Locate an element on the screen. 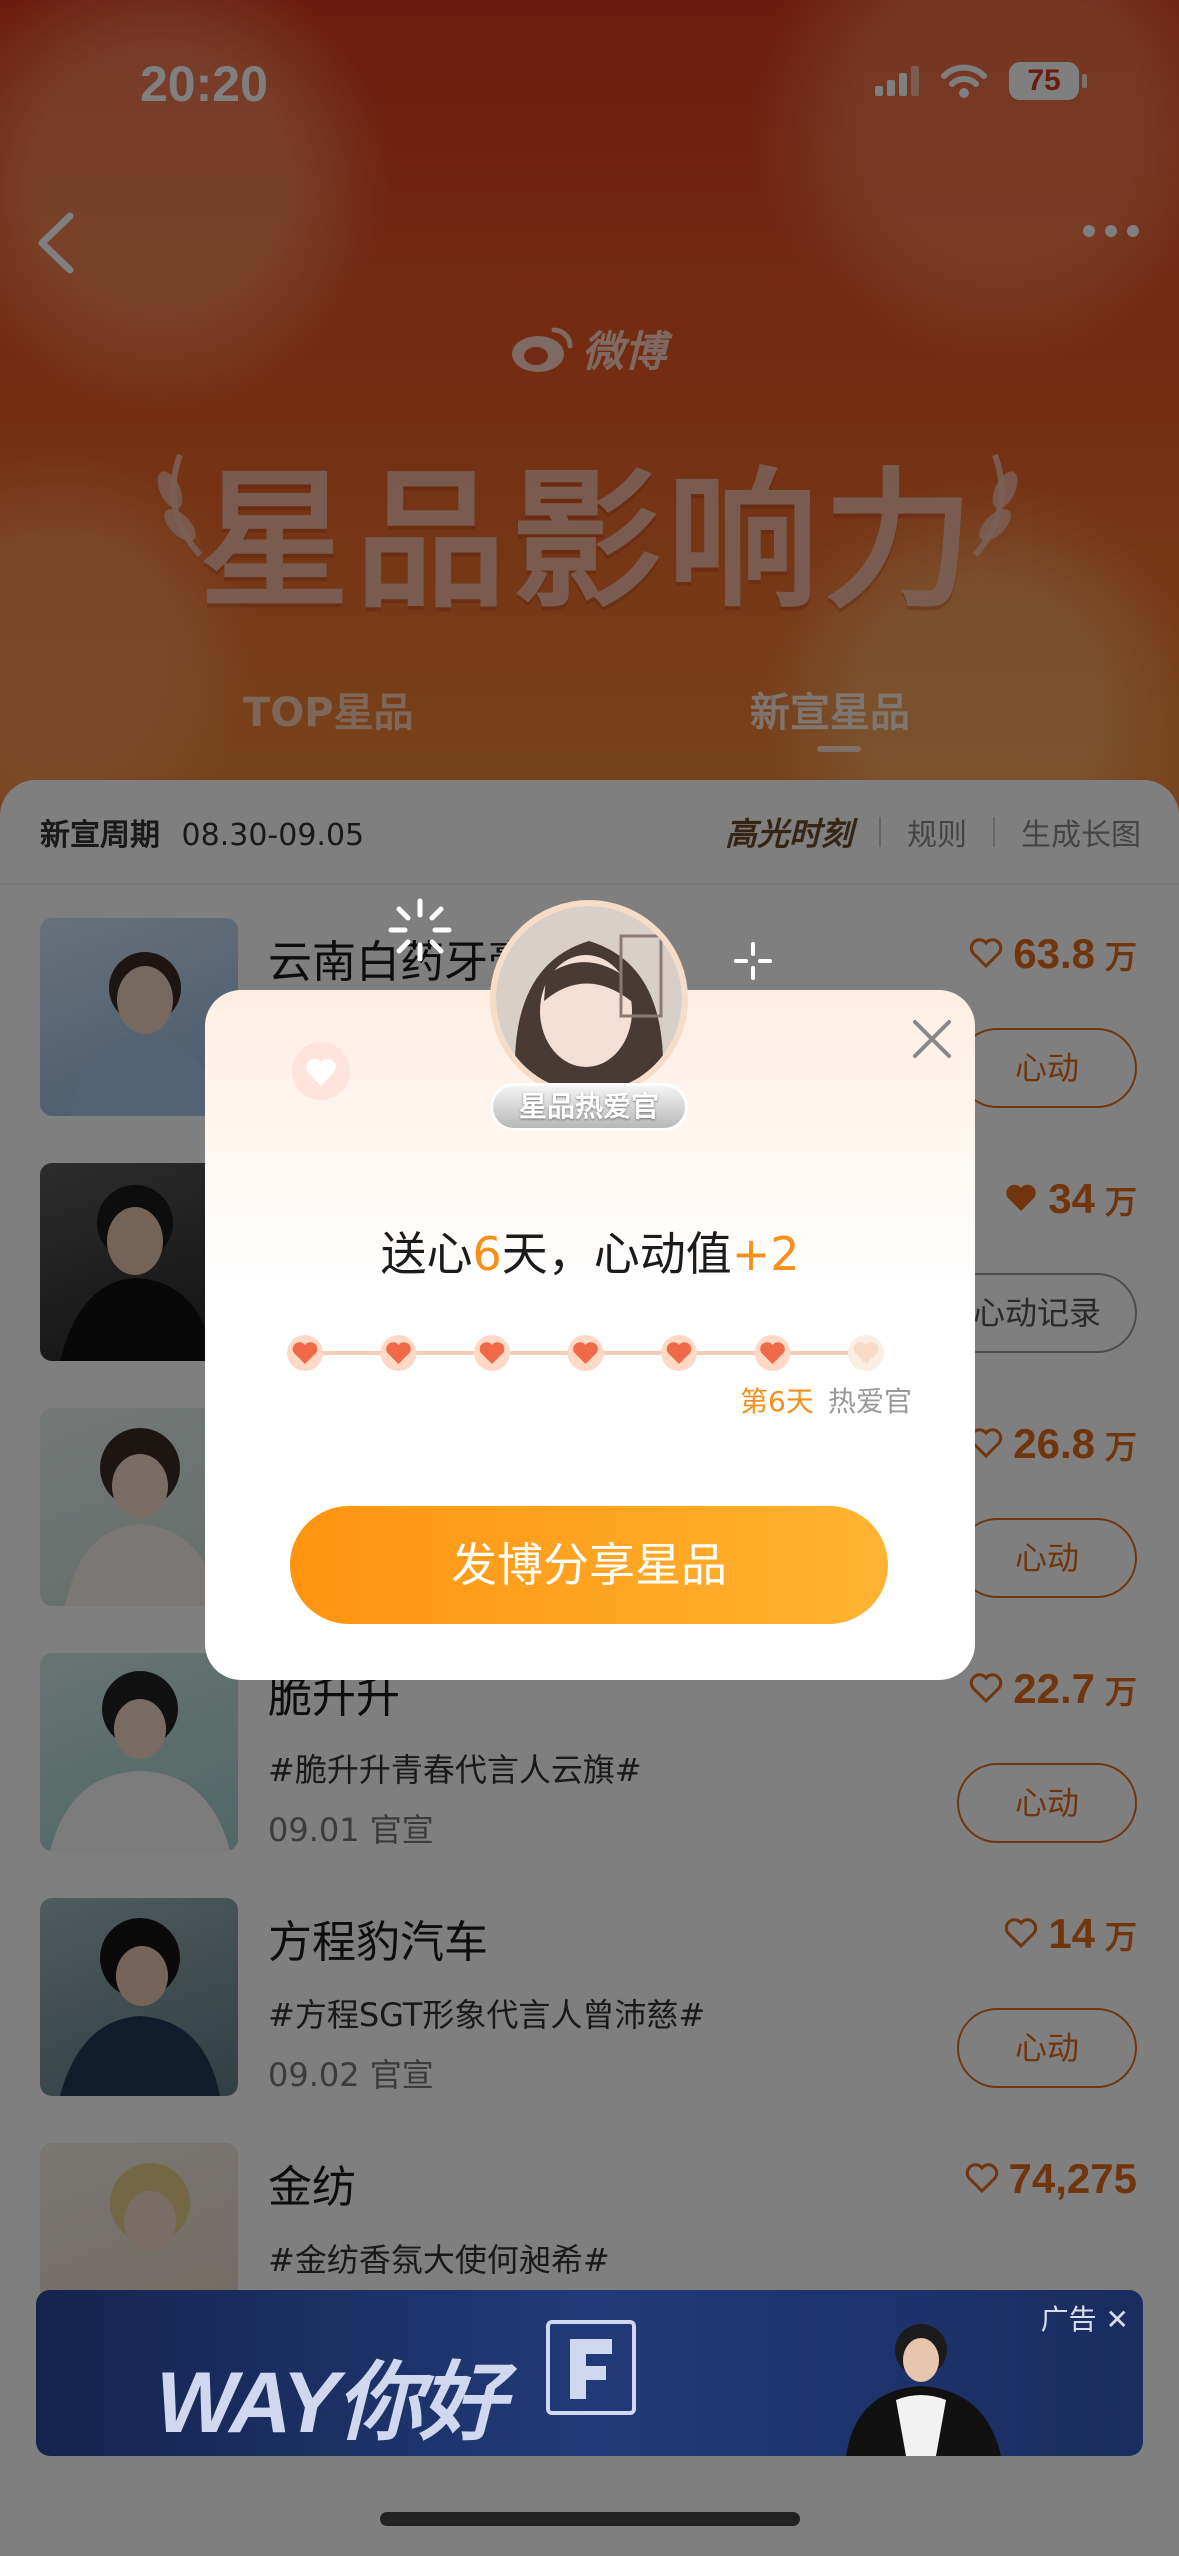 This screenshot has width=1179, height=2556. close-icon is located at coordinates (932, 1039).